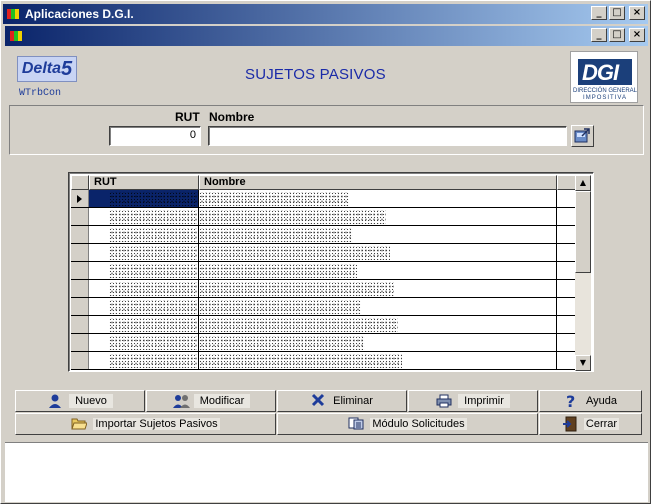 The width and height of the screenshot is (651, 504). Describe the element at coordinates (637, 13) in the screenshot. I see `close-button: ×` at that location.